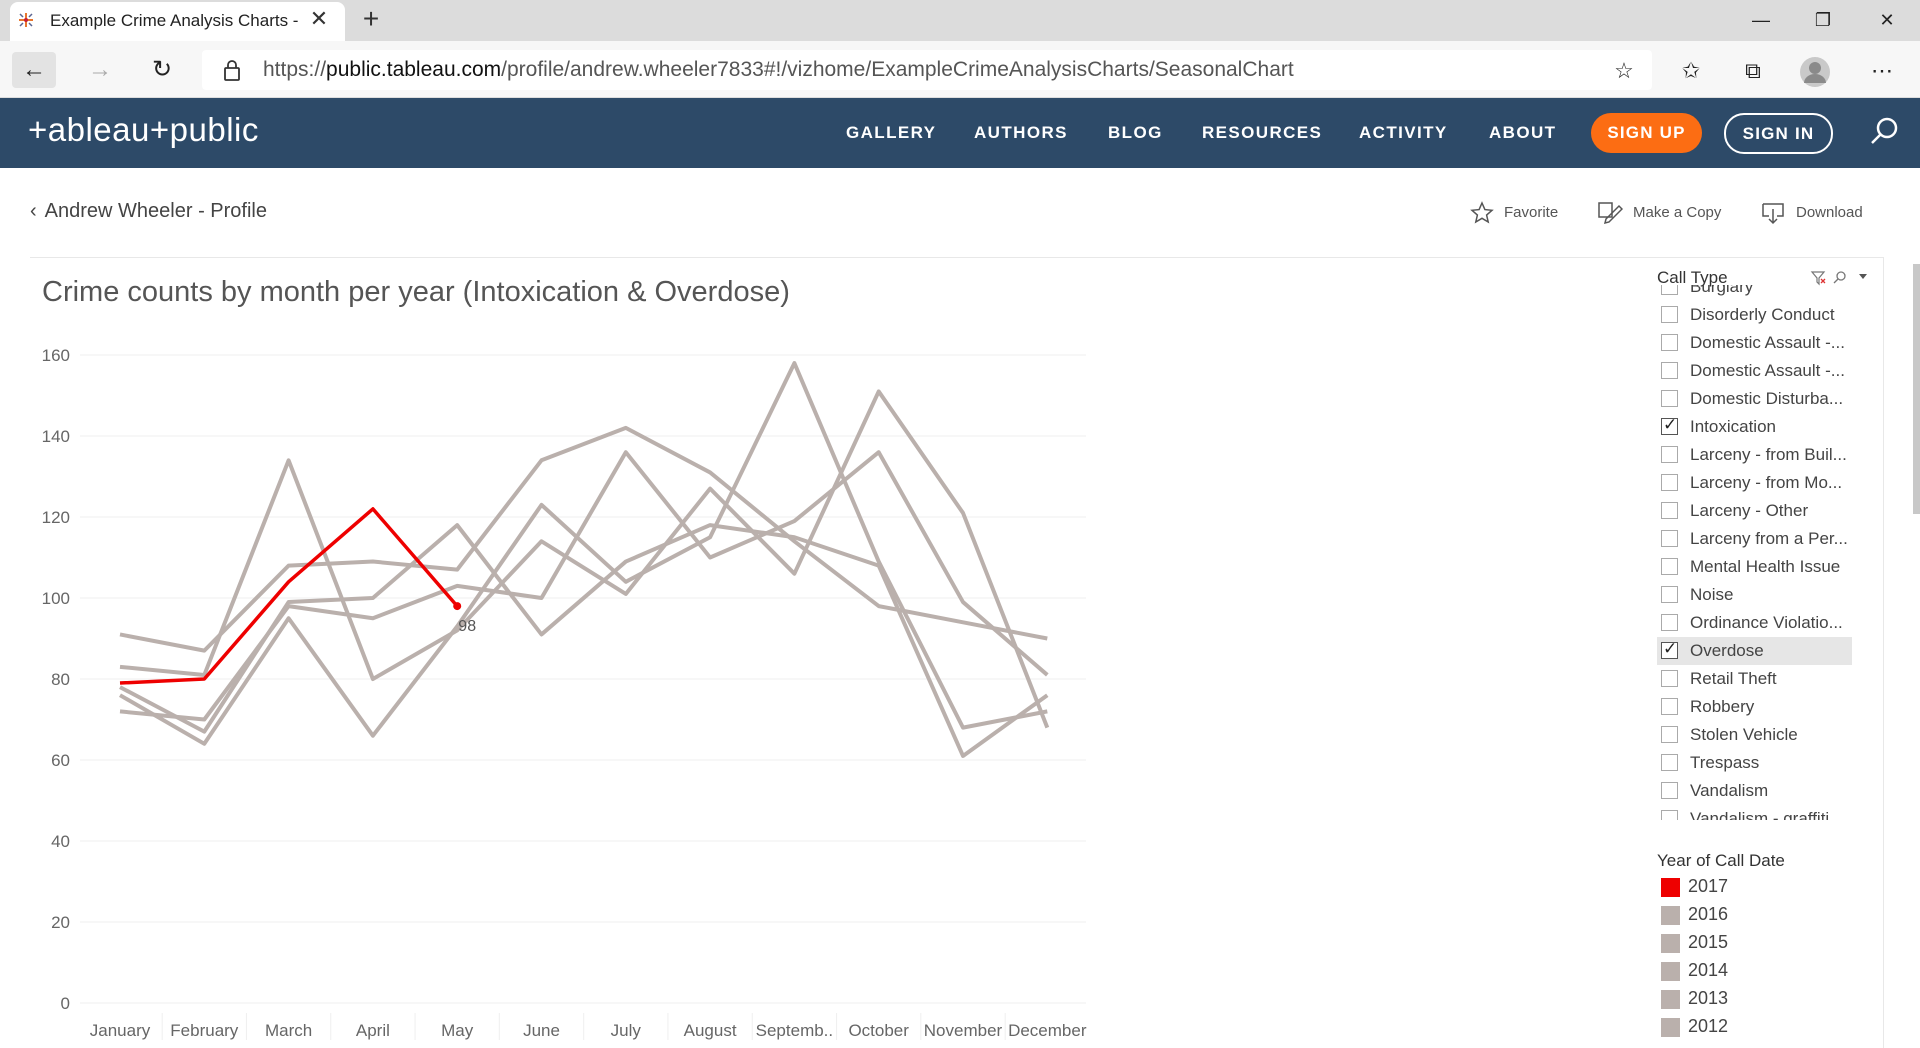 The width and height of the screenshot is (1920, 1048). Describe the element at coordinates (1670, 999) in the screenshot. I see `legend-swatch` at that location.